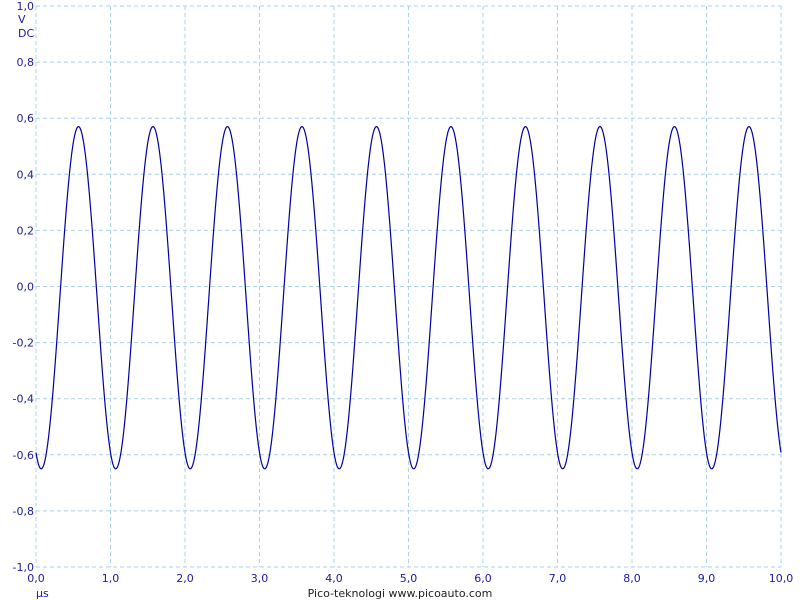  I want to click on y-axis-ticks: 1,00,80,60,40,20,0-0,2-0,4-0,6-0,8-1,0, so click(23, 287).